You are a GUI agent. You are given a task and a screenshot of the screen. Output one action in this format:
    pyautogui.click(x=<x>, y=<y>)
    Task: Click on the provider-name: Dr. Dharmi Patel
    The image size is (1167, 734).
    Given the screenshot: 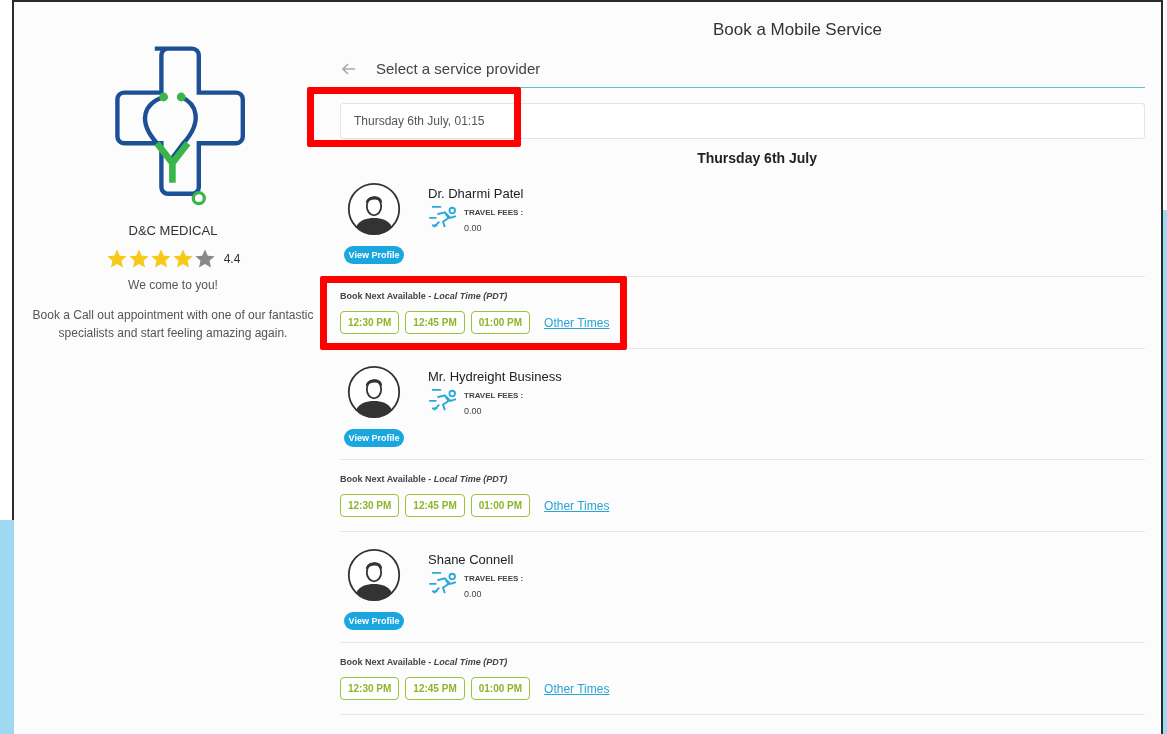 What is the action you would take?
    pyautogui.click(x=476, y=193)
    